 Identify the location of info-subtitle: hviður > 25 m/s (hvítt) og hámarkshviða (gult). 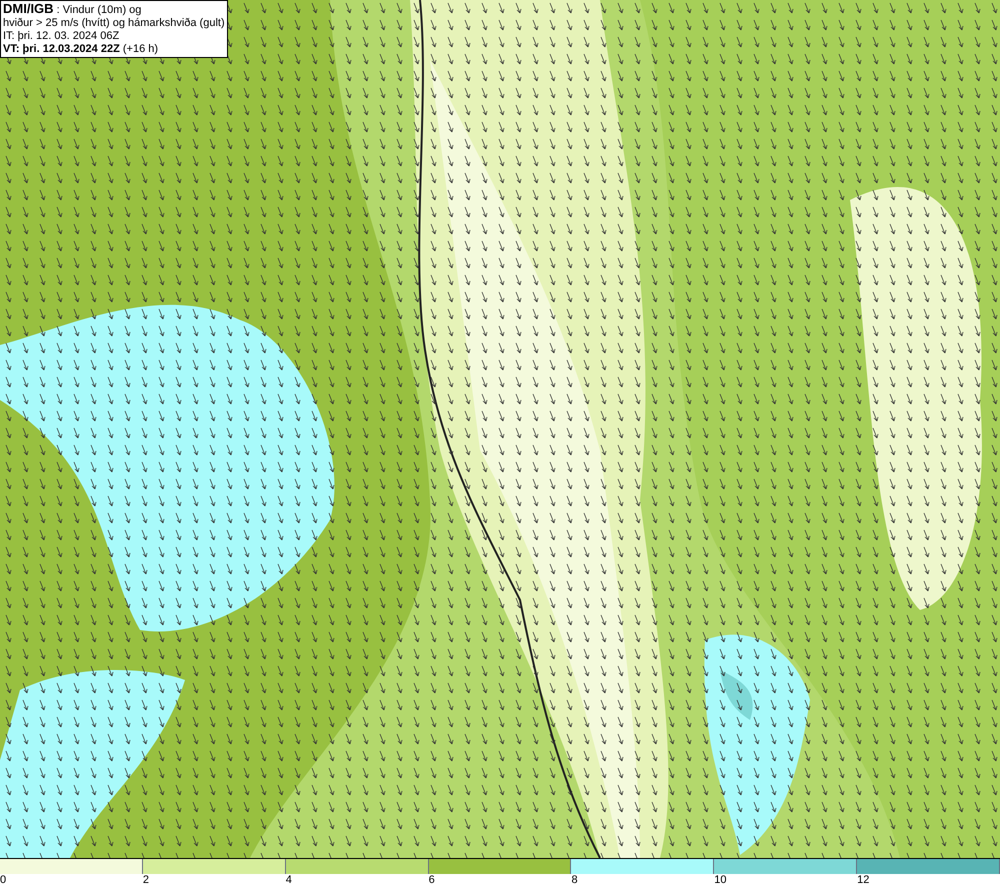
(114, 23).